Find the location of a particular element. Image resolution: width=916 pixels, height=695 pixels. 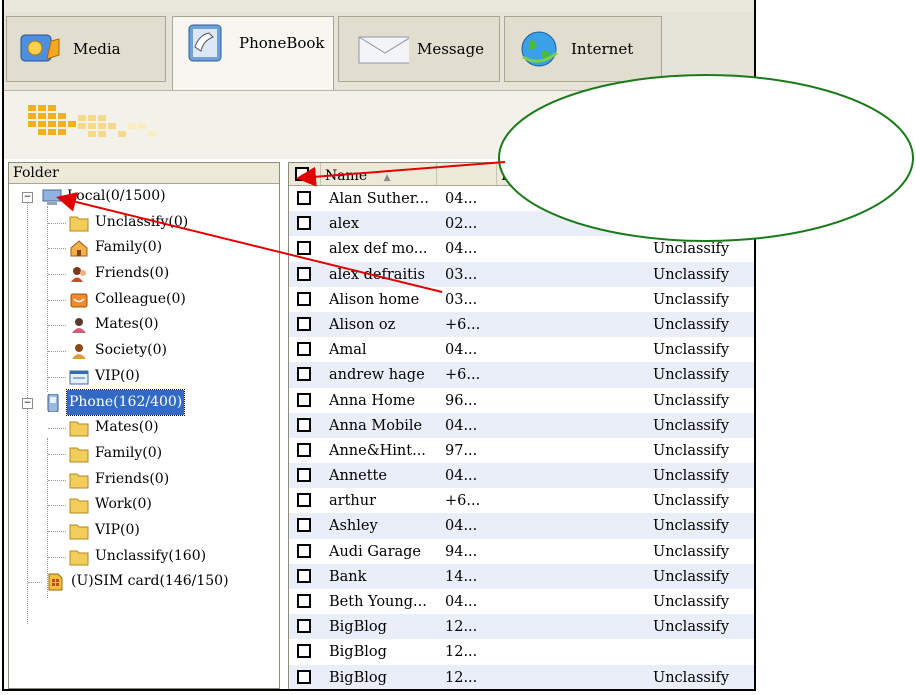

contact-row: Anna Home 96... Unclassify is located at coordinates (521, 400).